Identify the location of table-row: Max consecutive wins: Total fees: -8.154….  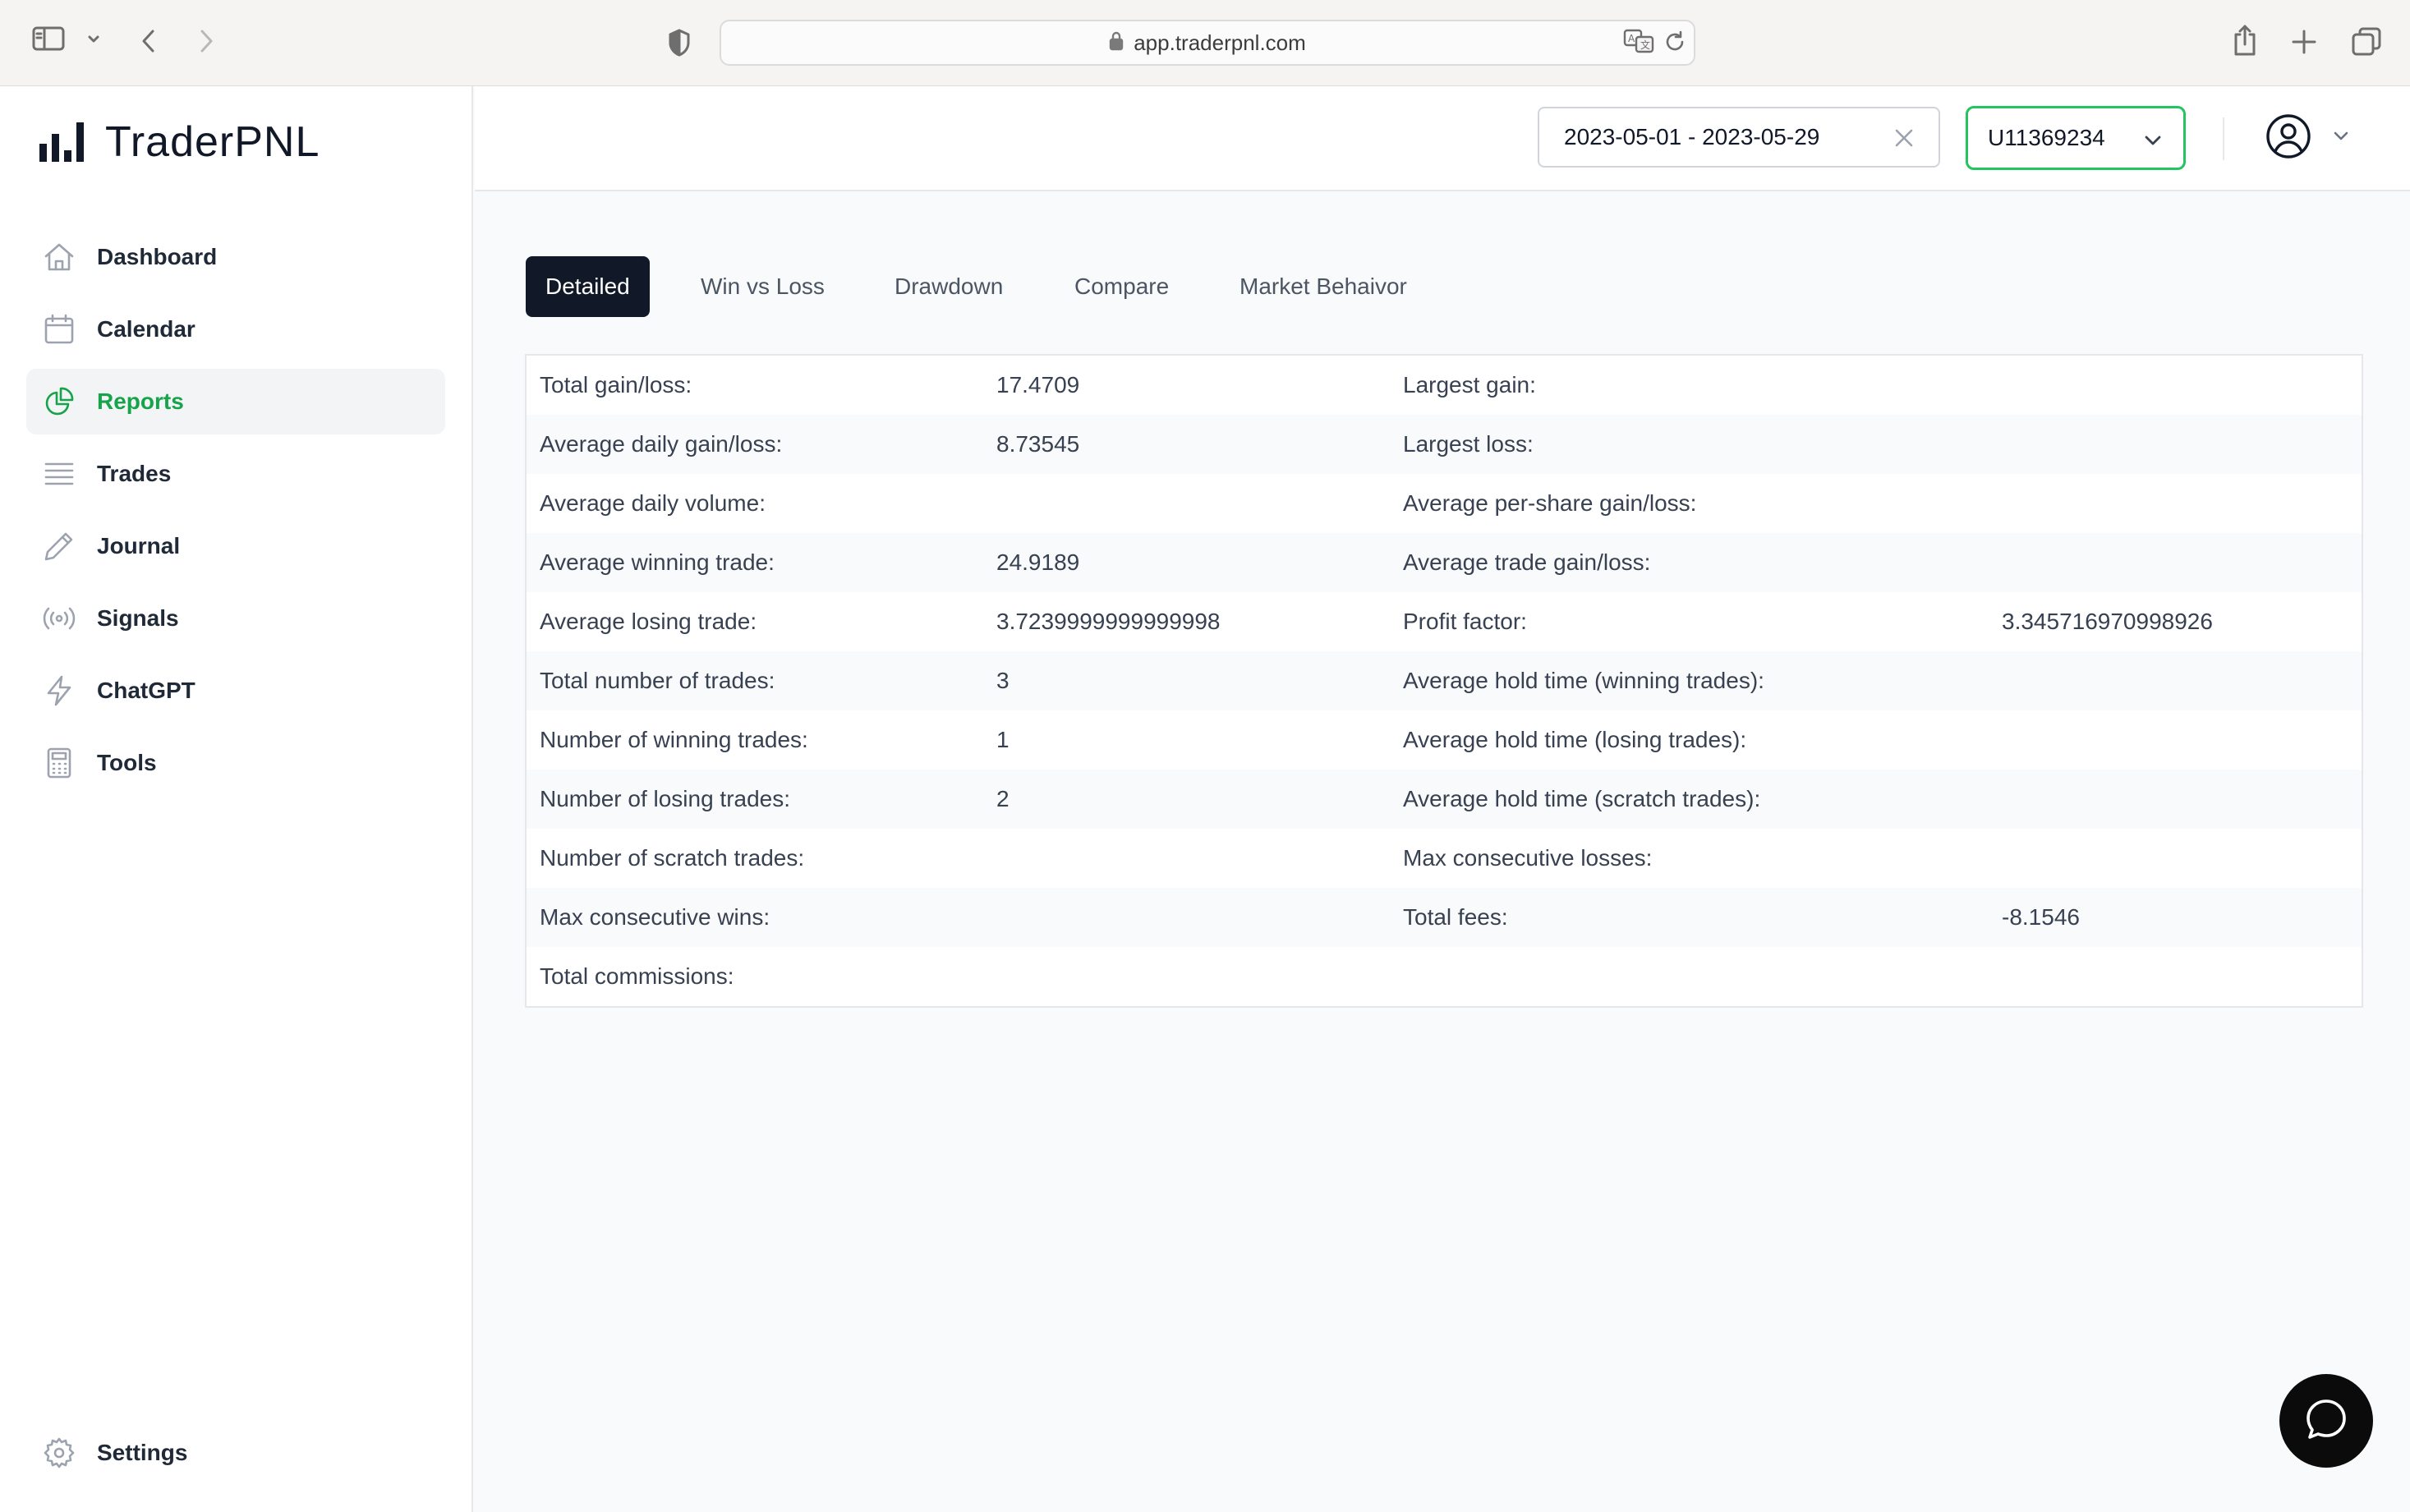
(1444, 917).